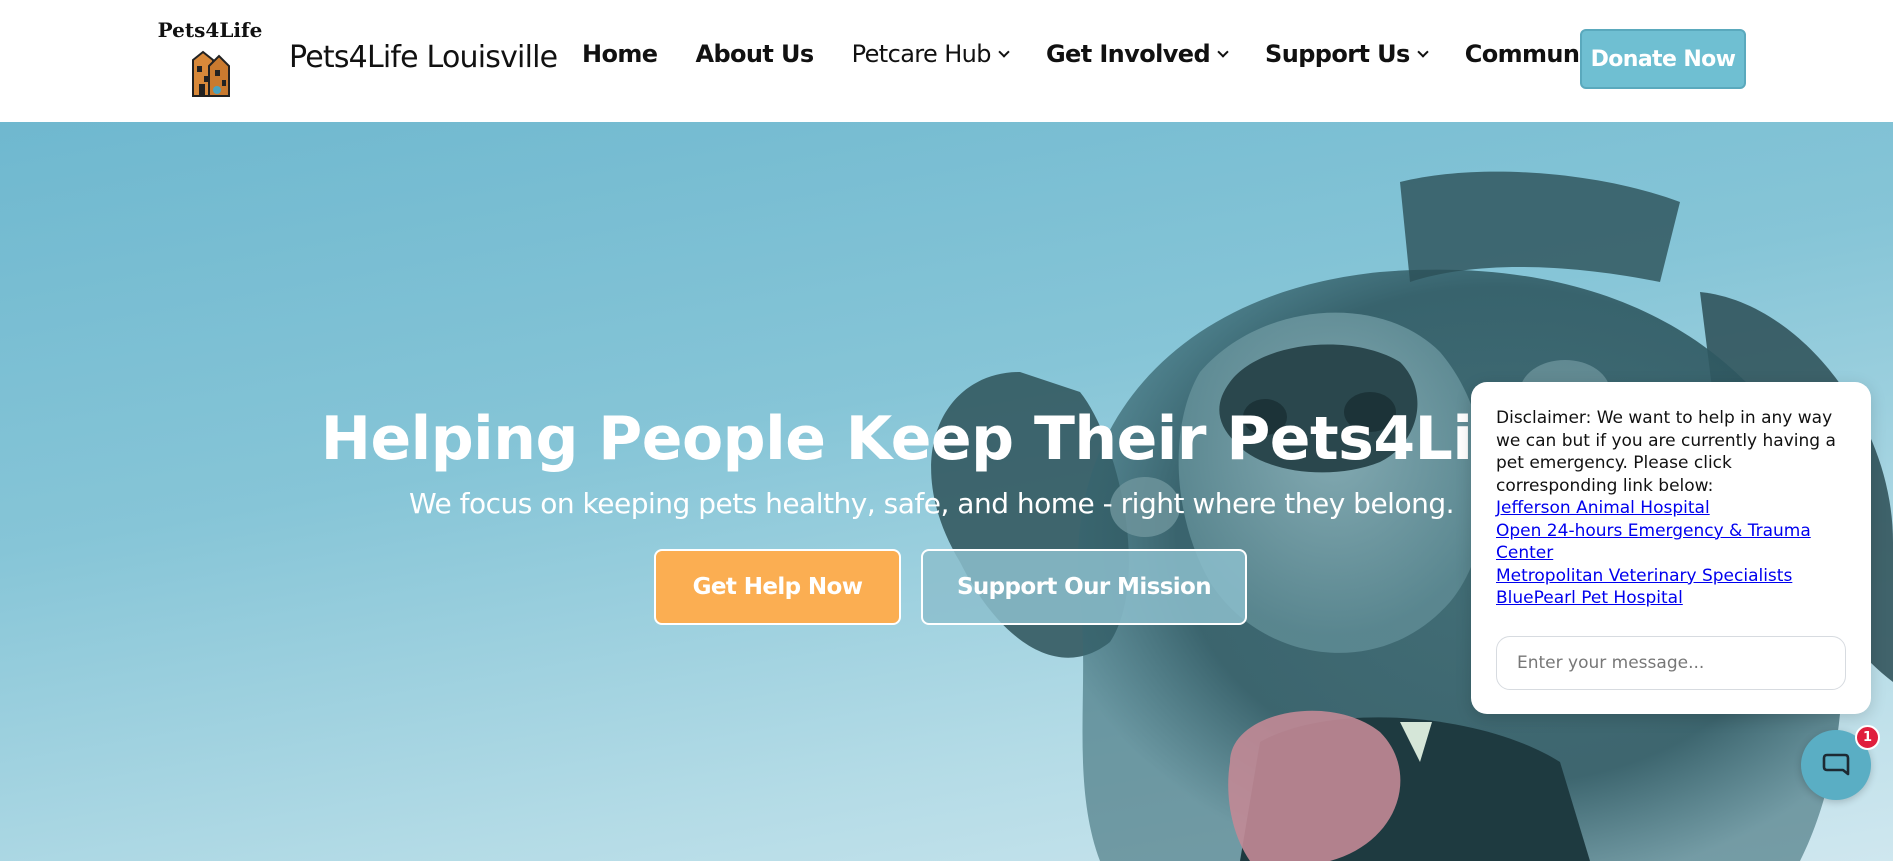 This screenshot has width=1893, height=861. I want to click on house-logo-icon, so click(211, 73).